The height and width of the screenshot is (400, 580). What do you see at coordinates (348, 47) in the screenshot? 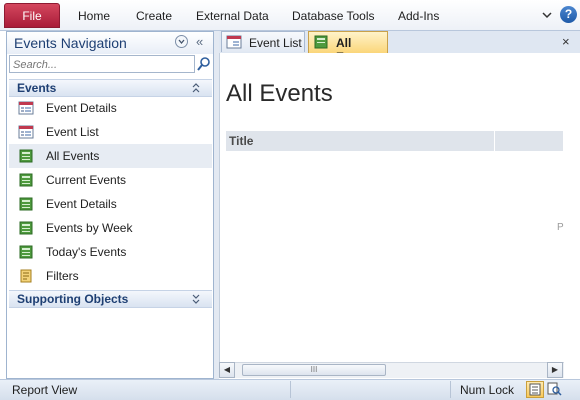
I see `tab-all-events: All Events` at bounding box center [348, 47].